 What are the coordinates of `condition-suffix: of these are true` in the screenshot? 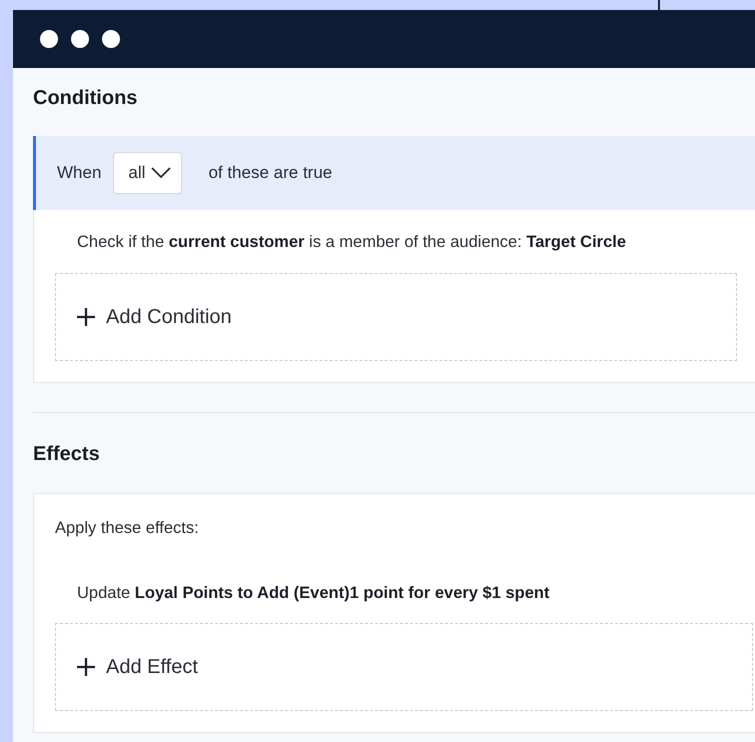 It's located at (270, 173).